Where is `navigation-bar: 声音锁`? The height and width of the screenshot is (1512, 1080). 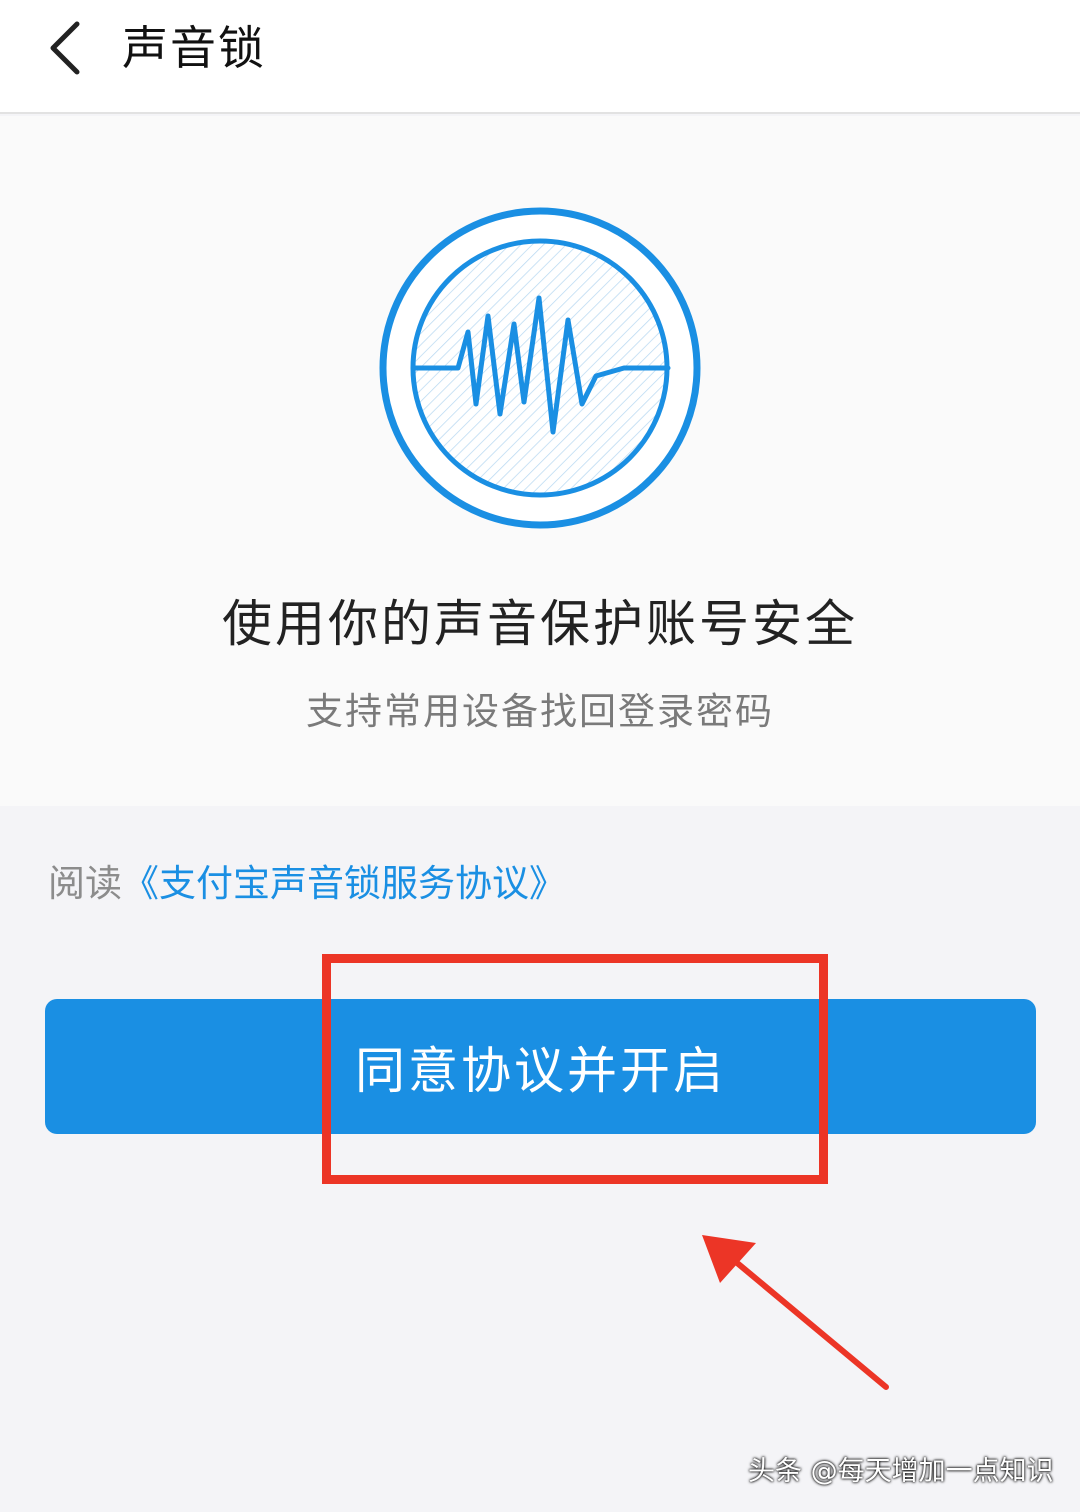
navigation-bar: 声音锁 is located at coordinates (540, 57).